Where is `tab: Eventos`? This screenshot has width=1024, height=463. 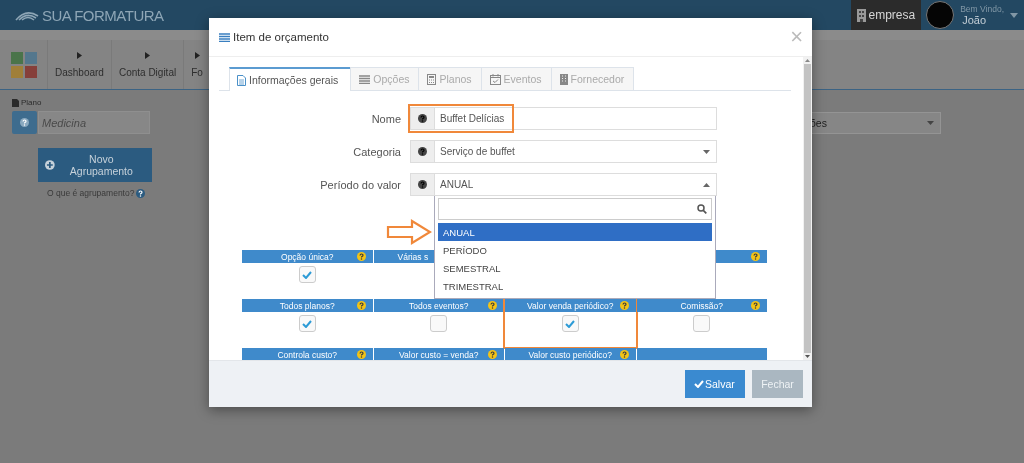 tab: Eventos is located at coordinates (516, 78).